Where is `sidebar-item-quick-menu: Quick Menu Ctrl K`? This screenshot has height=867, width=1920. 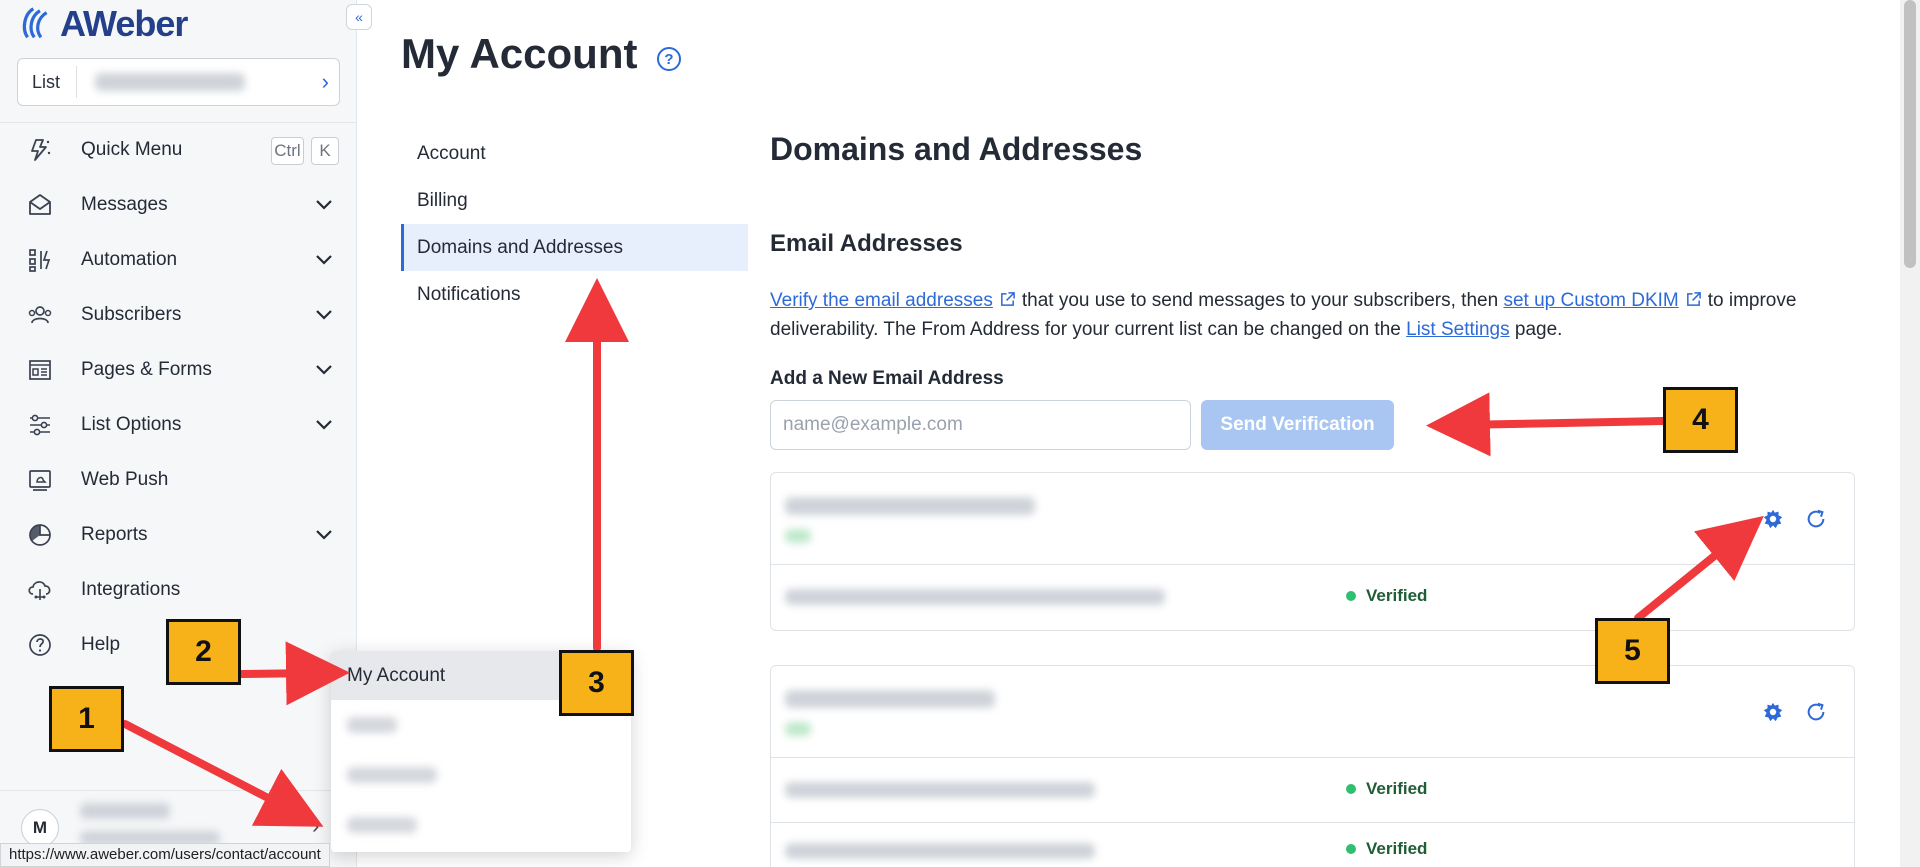 sidebar-item-quick-menu: Quick Menu Ctrl K is located at coordinates (178, 150).